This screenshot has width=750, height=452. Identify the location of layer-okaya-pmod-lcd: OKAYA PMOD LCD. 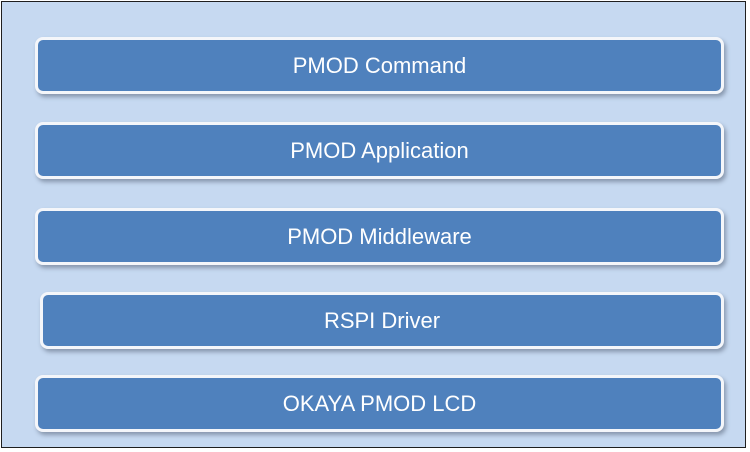
(379, 403).